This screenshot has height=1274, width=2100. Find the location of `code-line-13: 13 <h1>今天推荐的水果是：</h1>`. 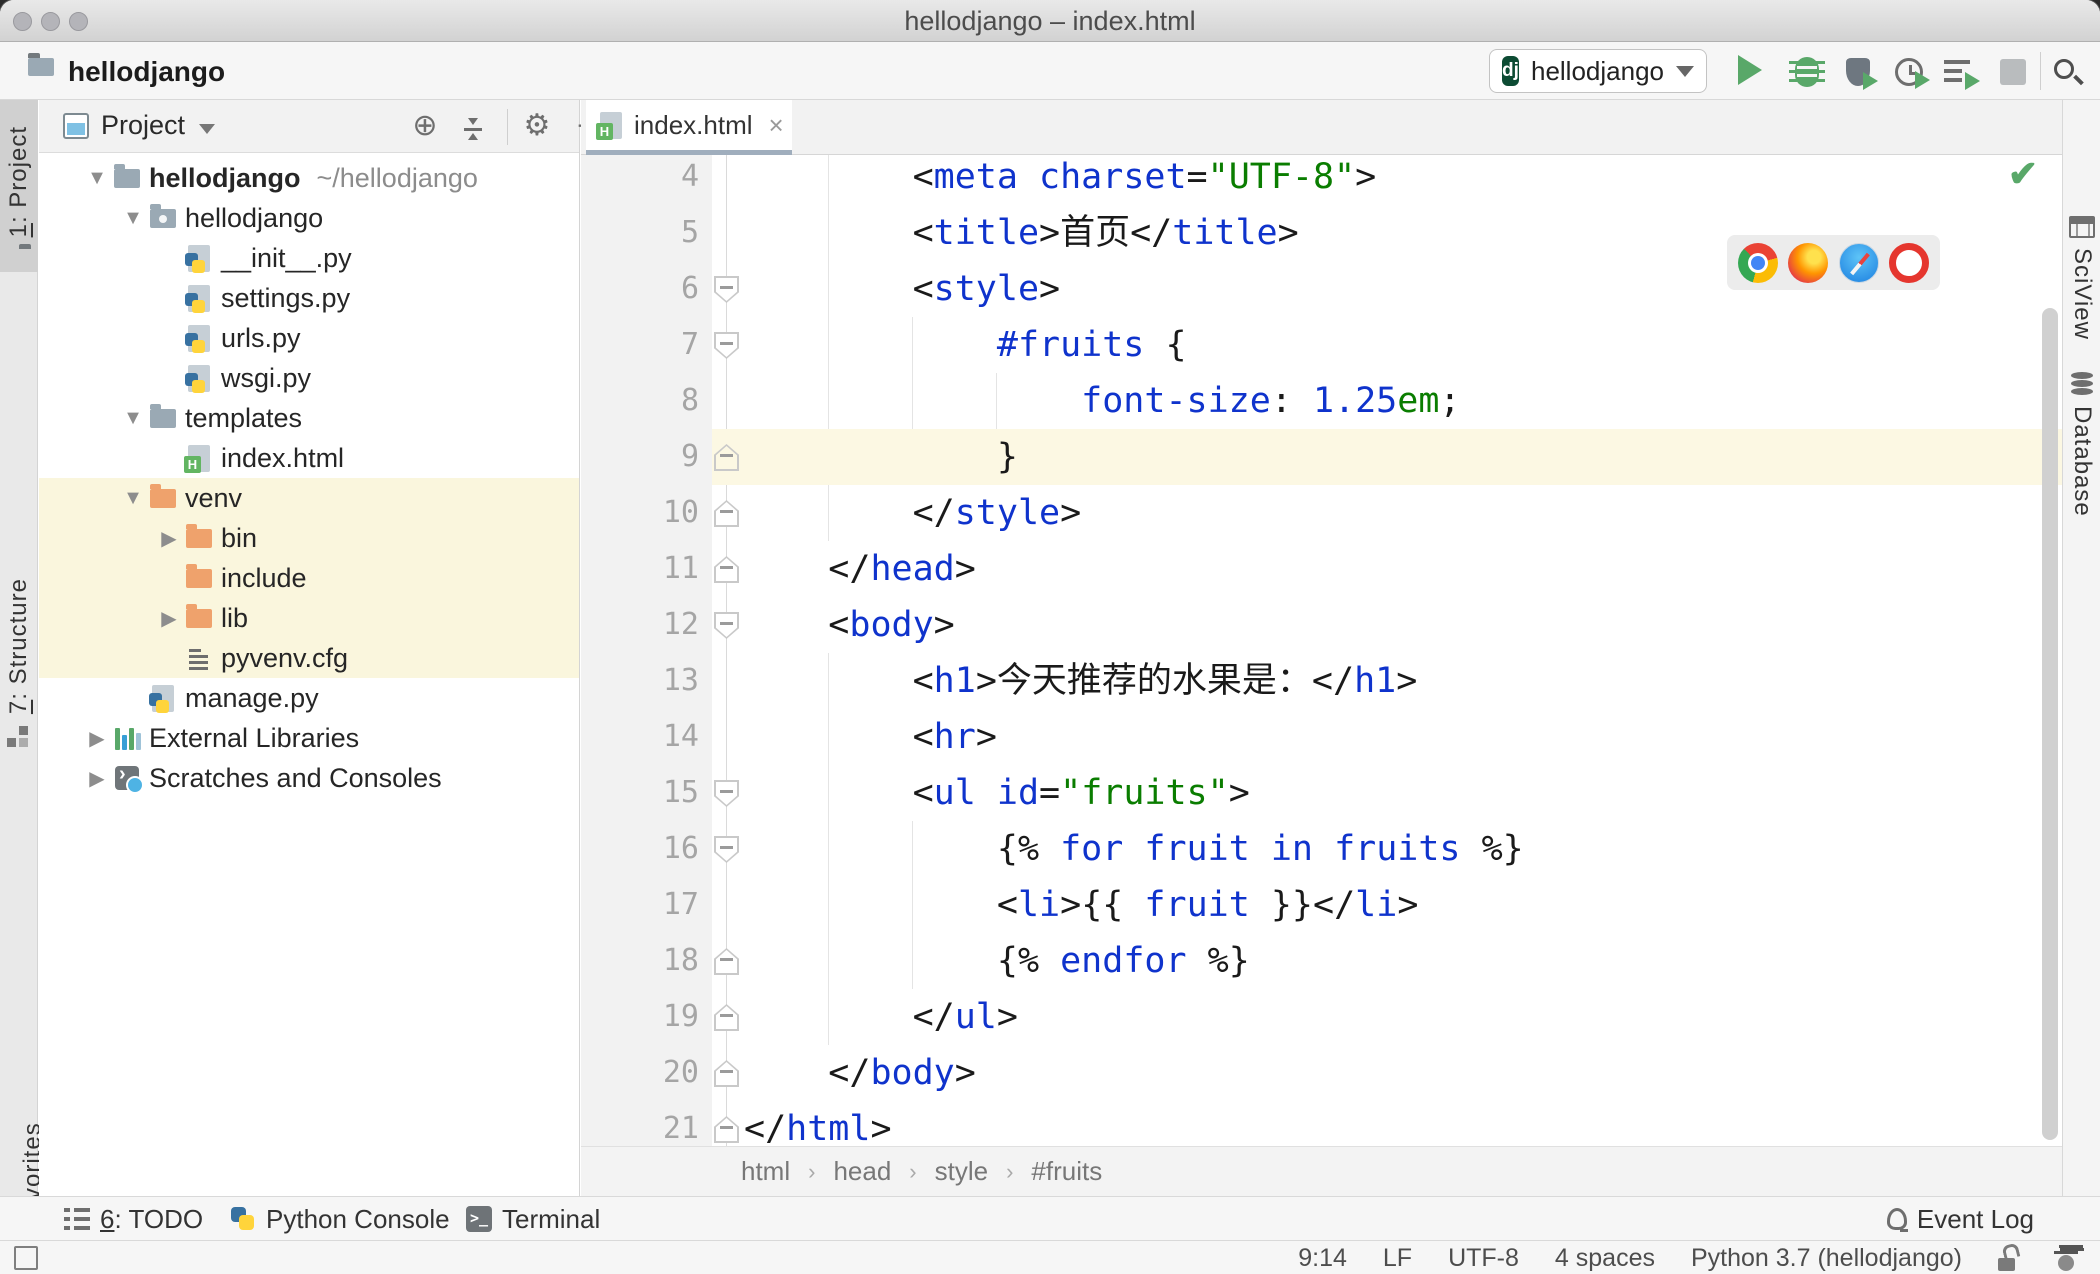

code-line-13: 13 <h1>今天推荐的水果是：</h1> is located at coordinates (1321, 681).